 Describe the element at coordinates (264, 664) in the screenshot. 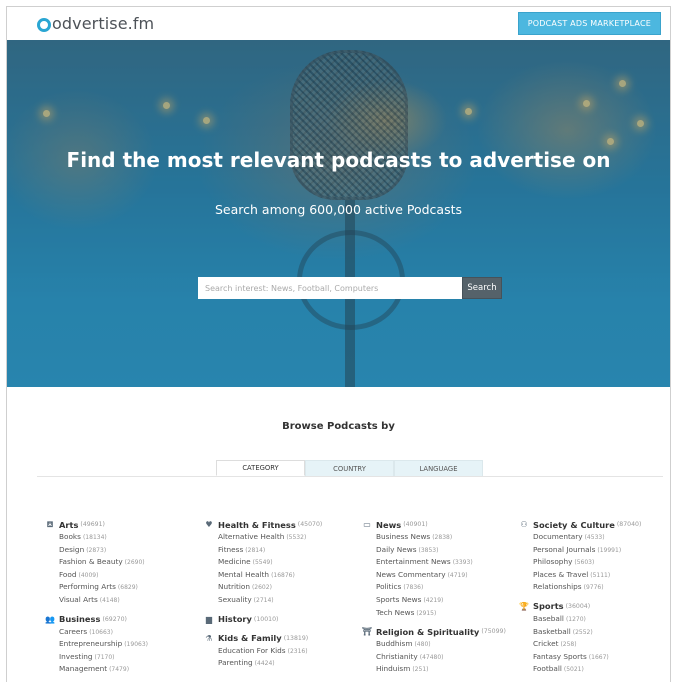

I see `subcategory-count: (4424)` at that location.